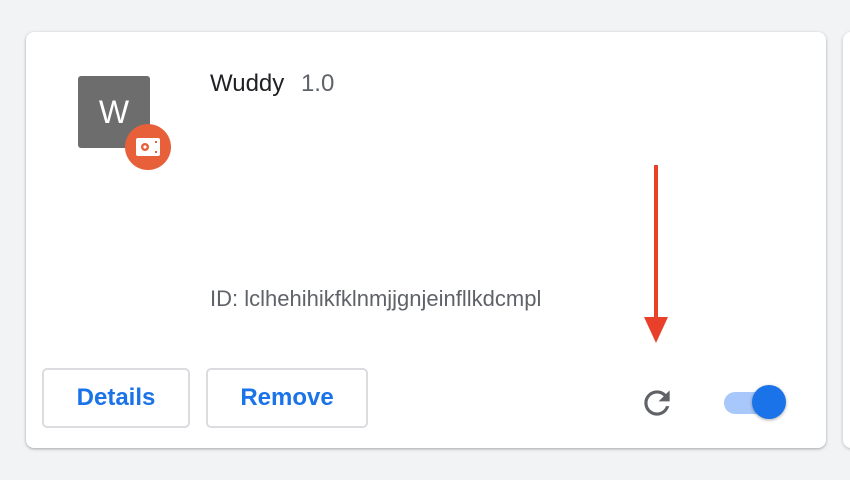  Describe the element at coordinates (148, 147) in the screenshot. I see `policy-badge-icon` at that location.